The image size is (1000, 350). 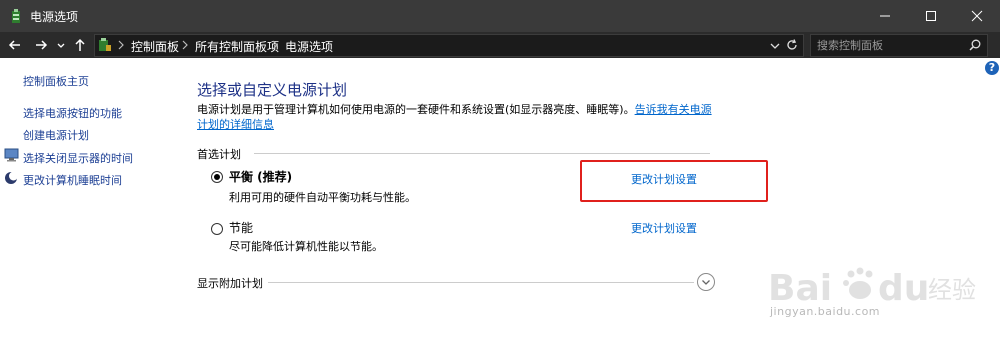 I want to click on address-box: 控制面板 所有控制面板项 电源选项, so click(x=449, y=45).